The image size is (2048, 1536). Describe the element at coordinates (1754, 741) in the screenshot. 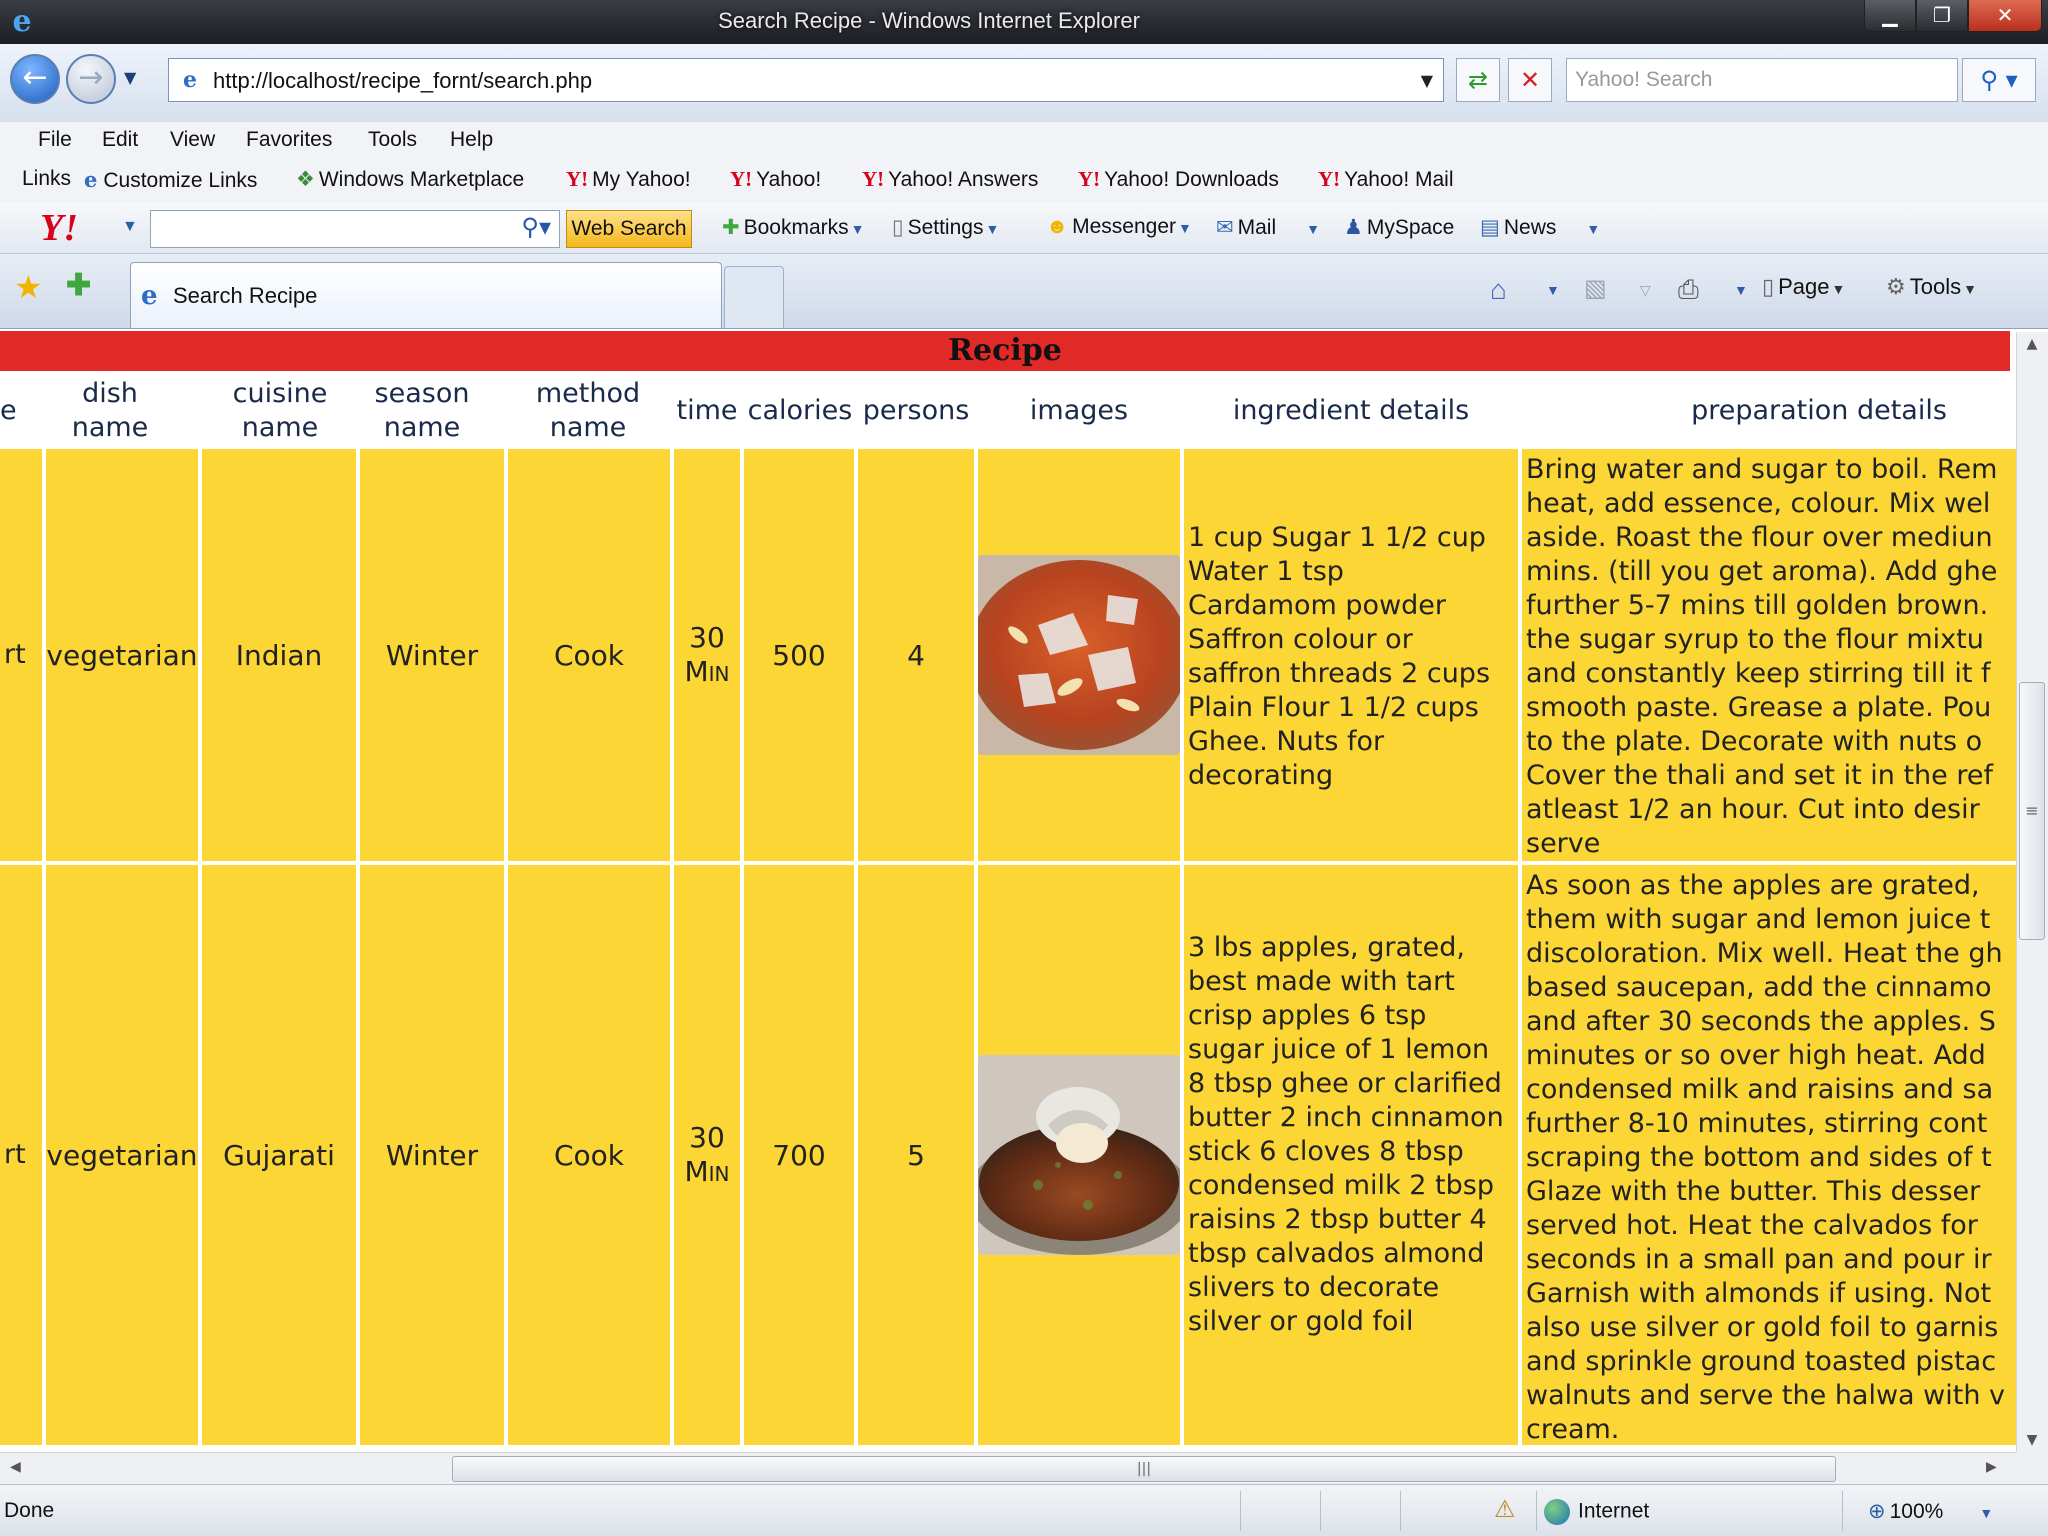

I see `preparation-line: to the plate. Decorate with nuts o` at that location.